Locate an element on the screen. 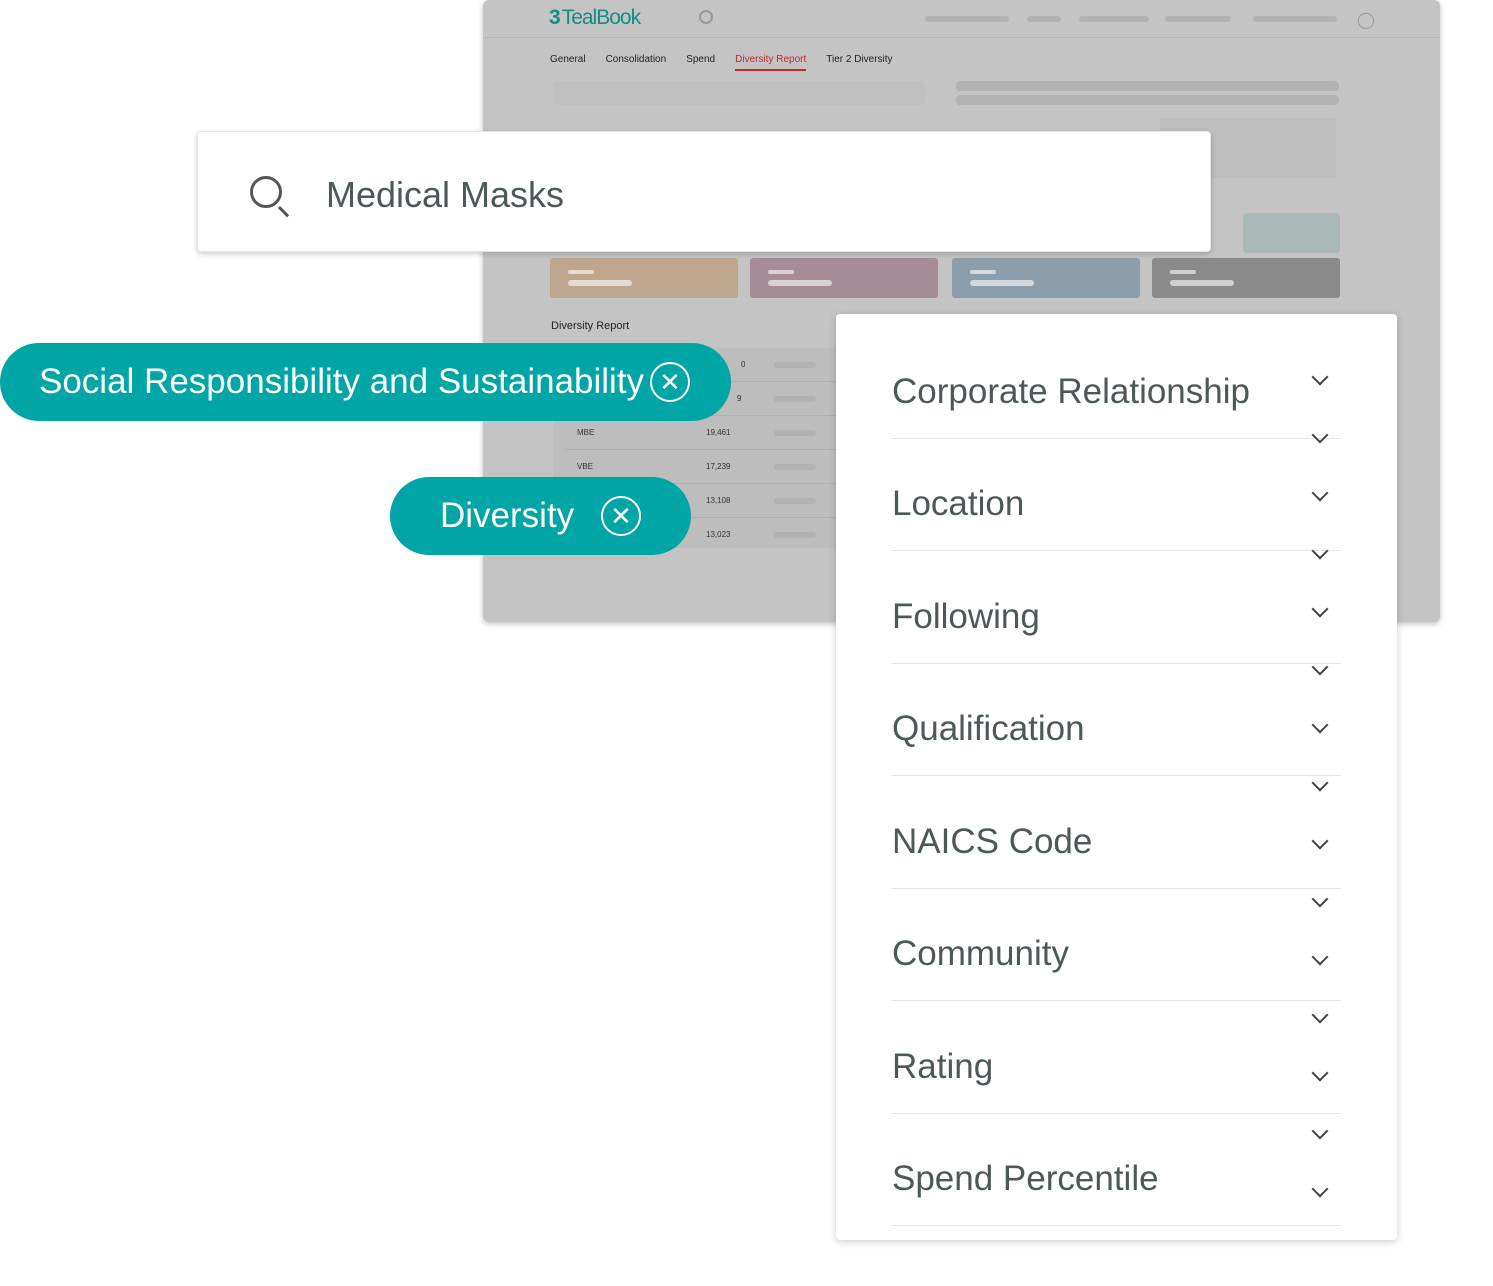 The height and width of the screenshot is (1286, 1493). chip-label: Social Responsibility and Sustainability is located at coordinates (342, 381).